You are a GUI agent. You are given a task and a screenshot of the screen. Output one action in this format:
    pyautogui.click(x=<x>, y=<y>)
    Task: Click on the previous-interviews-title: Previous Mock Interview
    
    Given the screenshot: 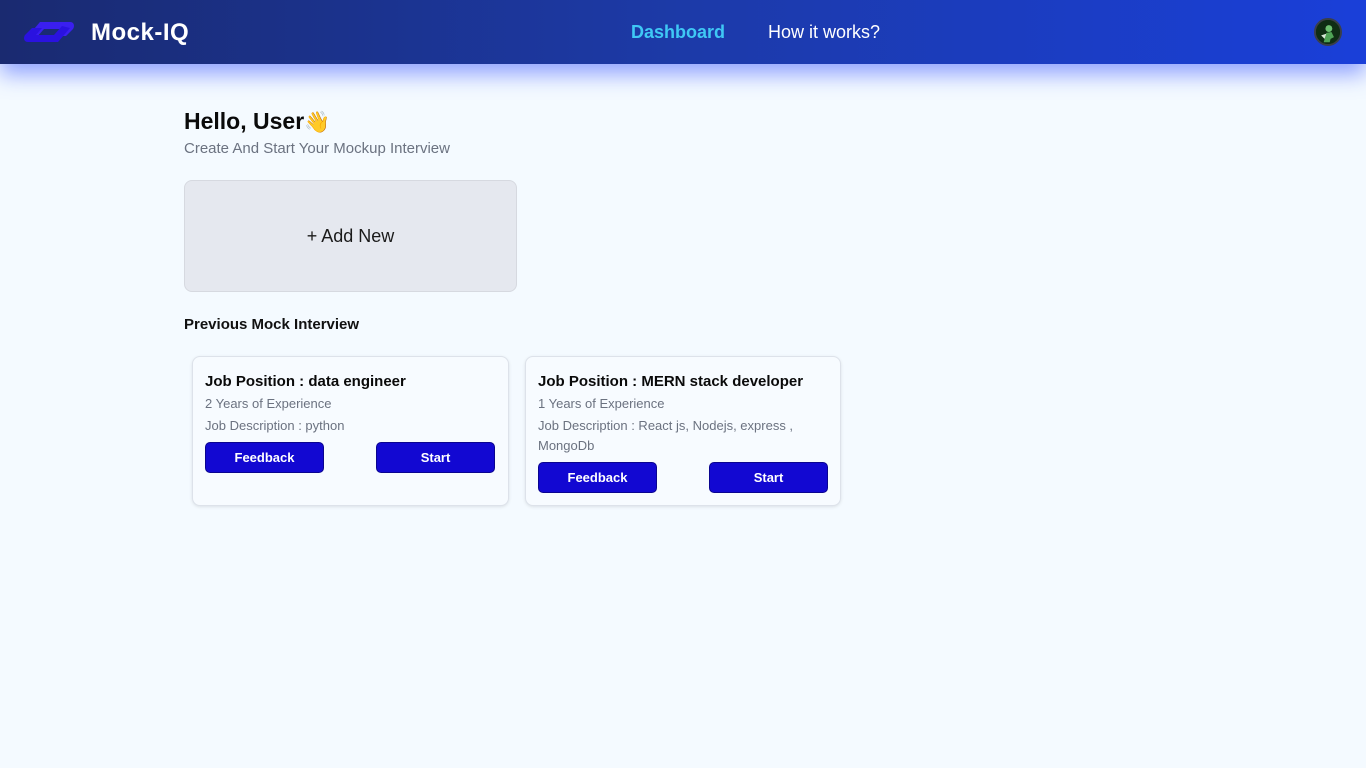 What is the action you would take?
    pyautogui.click(x=272, y=324)
    